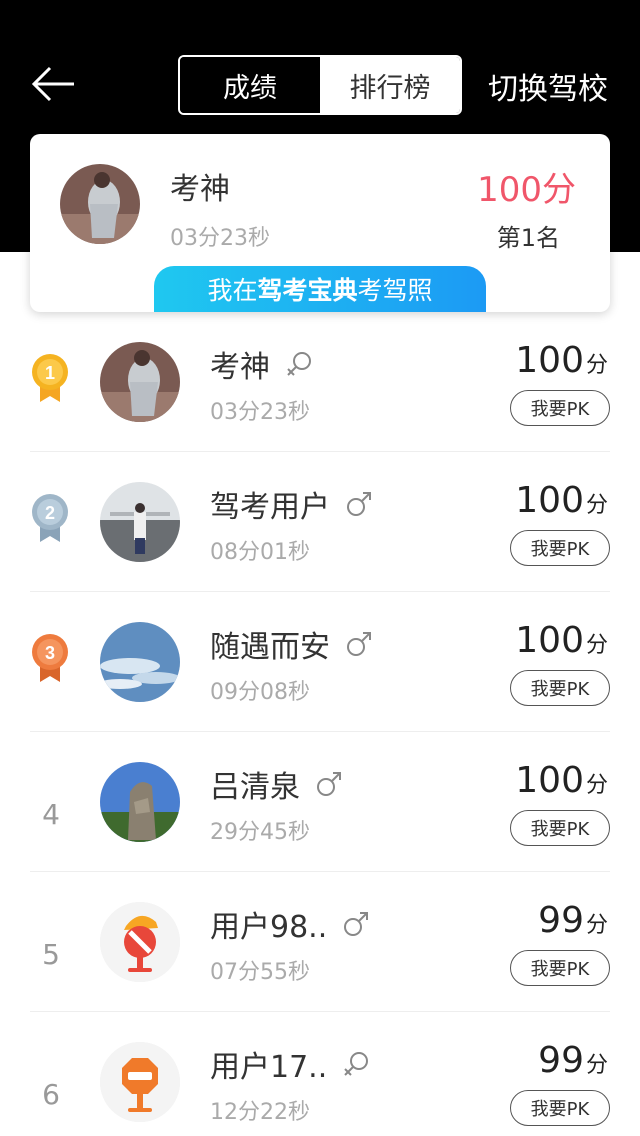 This screenshot has height=1136, width=640. Describe the element at coordinates (307, 290) in the screenshot. I see `banner-brand: 驾考宝典` at that location.